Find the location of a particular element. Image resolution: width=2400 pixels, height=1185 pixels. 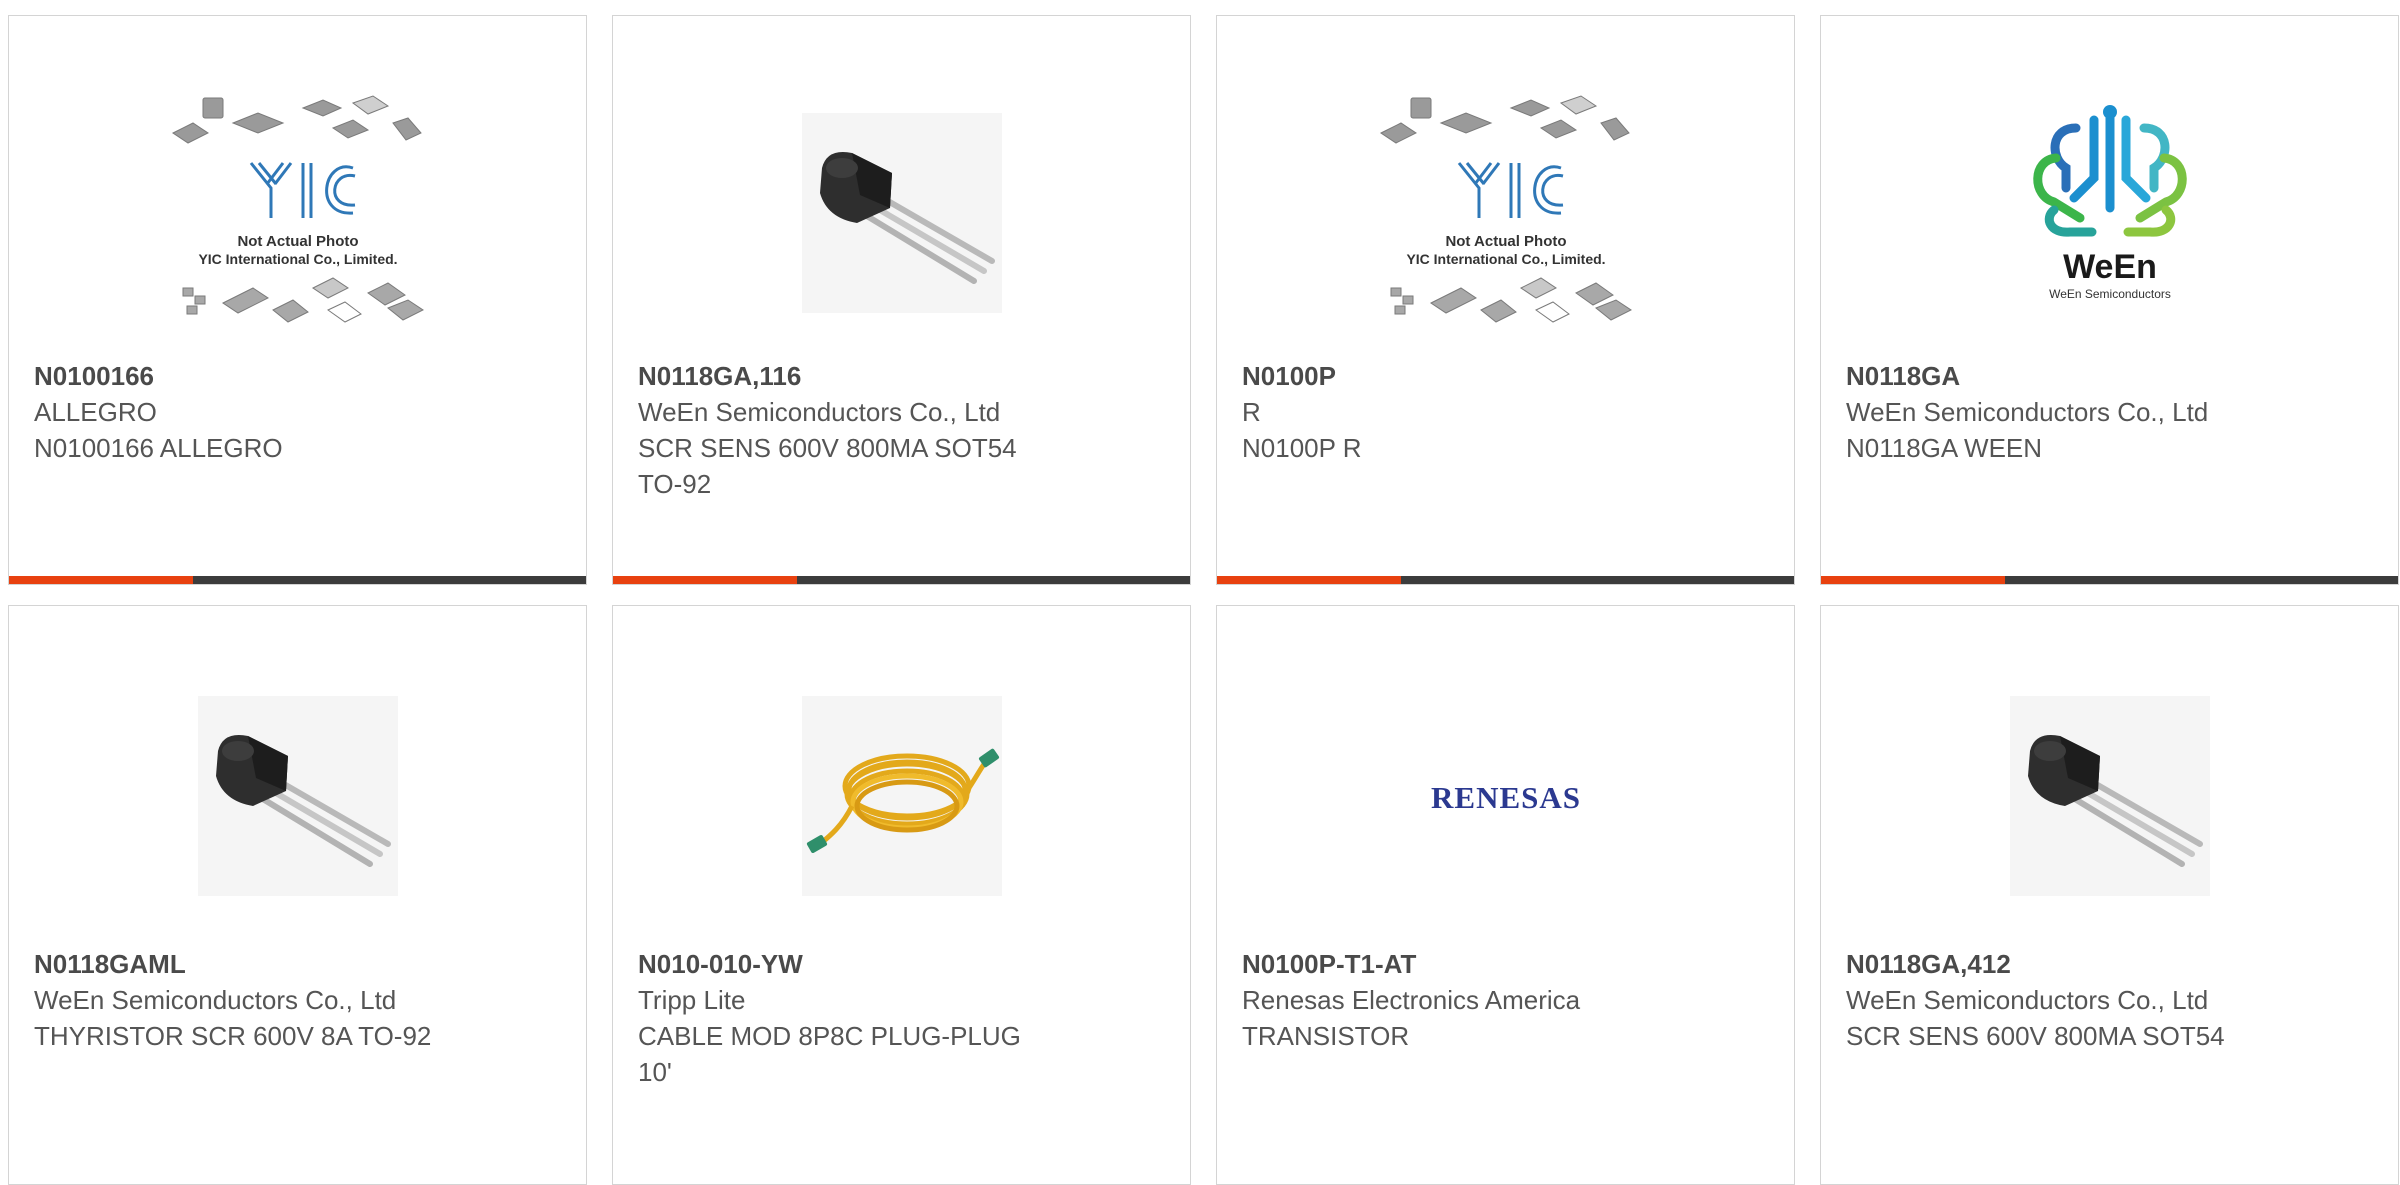

part-number: N0118GAML is located at coordinates (264, 964).